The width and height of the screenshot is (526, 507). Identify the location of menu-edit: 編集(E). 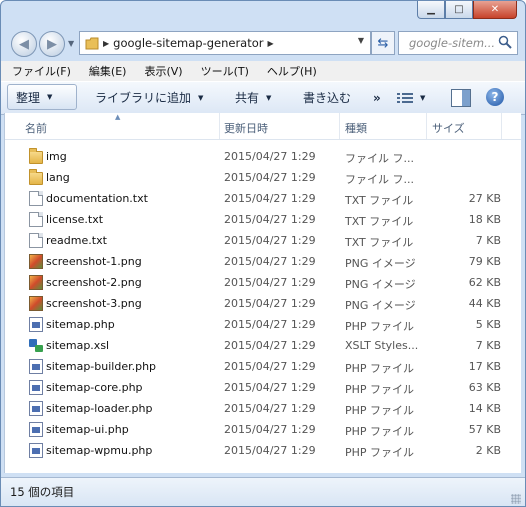
(106, 71).